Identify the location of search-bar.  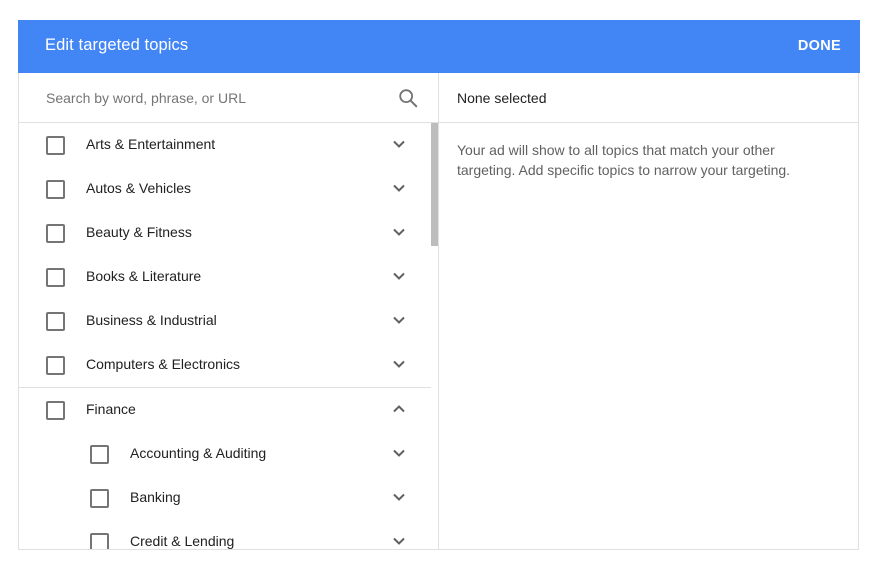
(228, 98).